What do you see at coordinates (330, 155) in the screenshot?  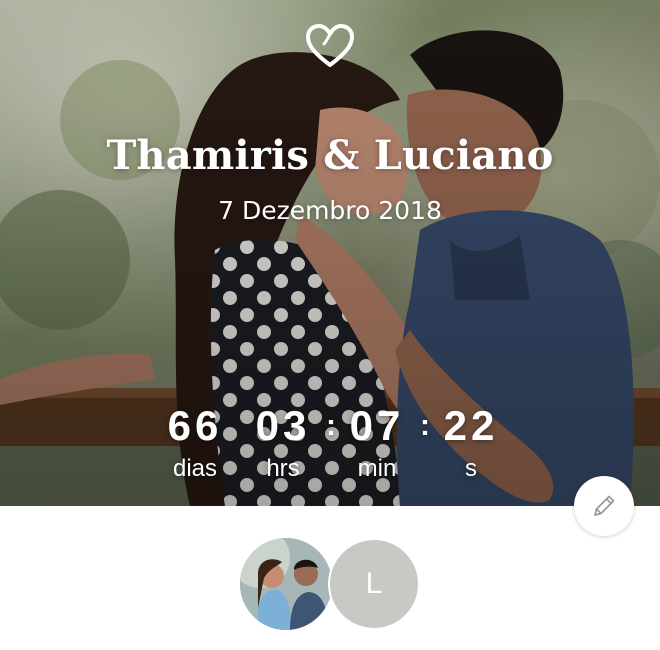 I see `couple-names-title: Thamiris & Luciano` at bounding box center [330, 155].